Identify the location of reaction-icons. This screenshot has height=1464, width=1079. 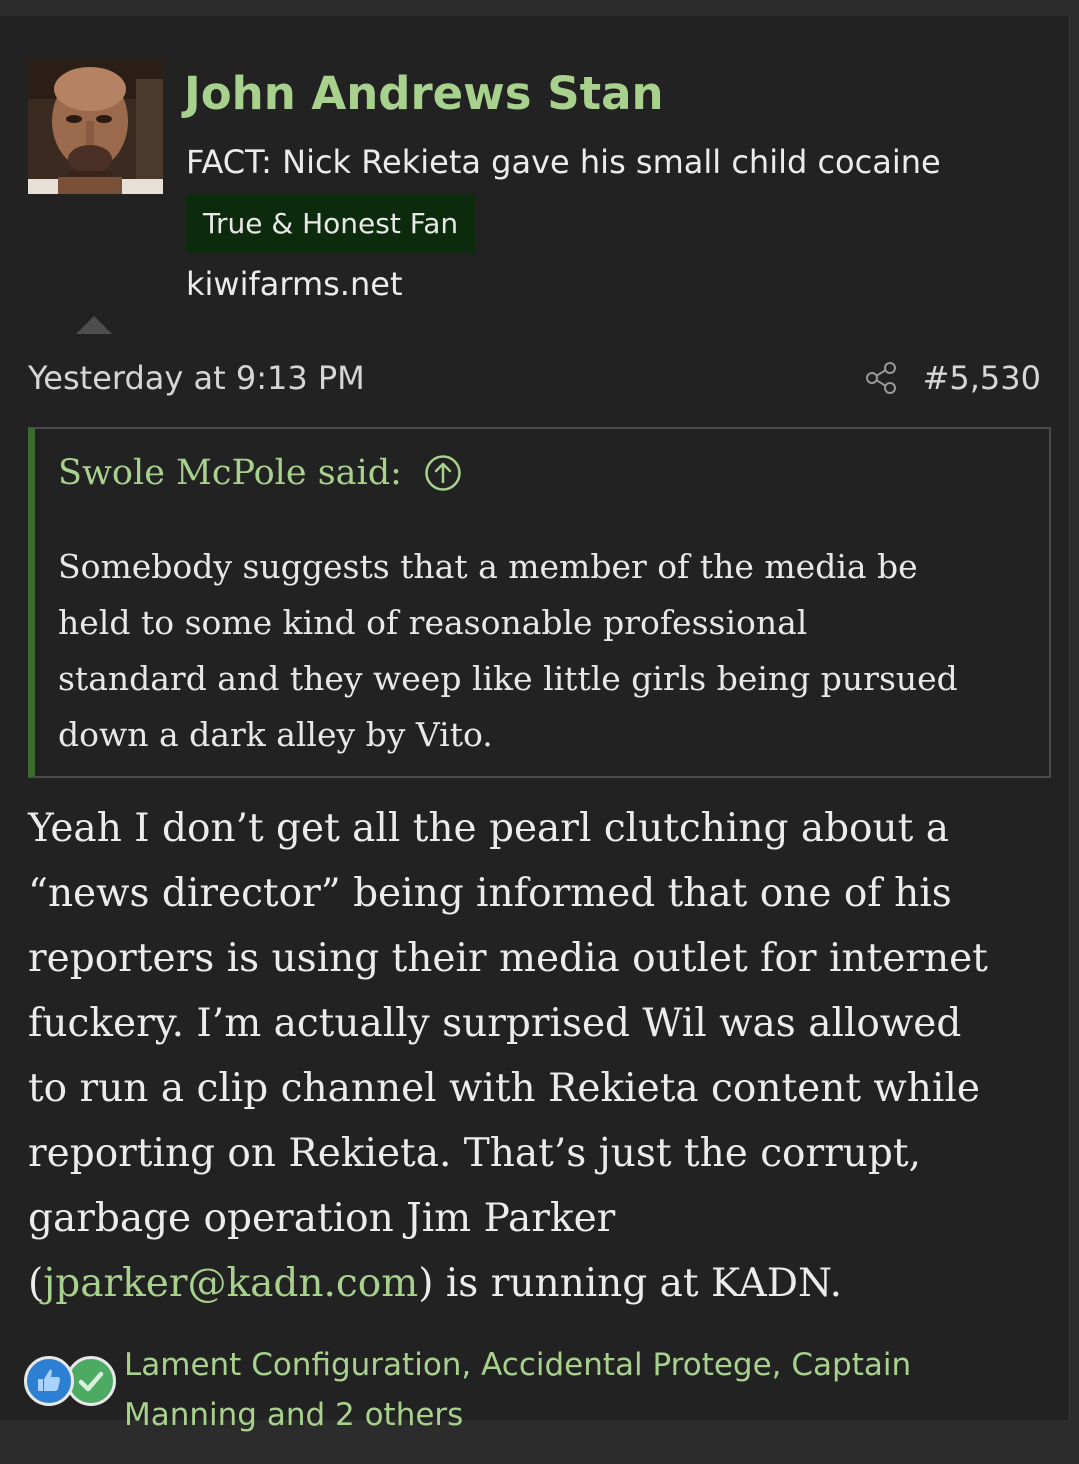
(72, 1384).